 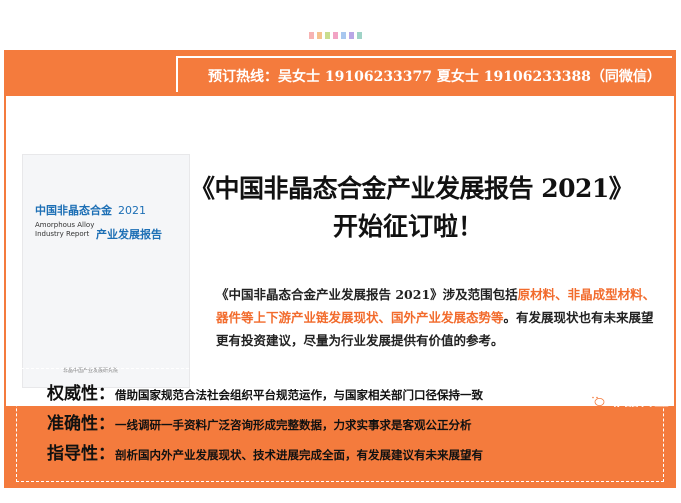 What do you see at coordinates (81, 394) in the screenshot?
I see `feature-key: 权威性：` at bounding box center [81, 394].